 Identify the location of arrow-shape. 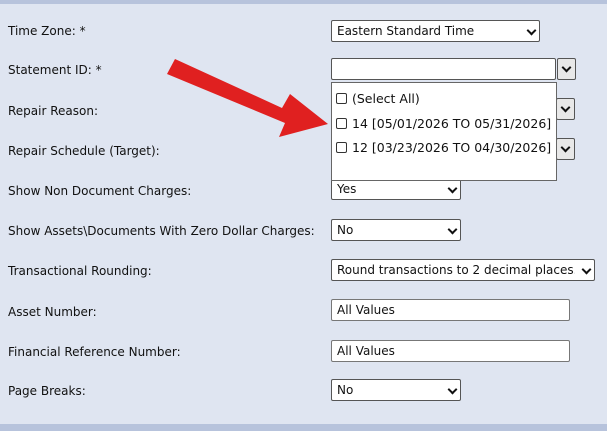
(247, 98).